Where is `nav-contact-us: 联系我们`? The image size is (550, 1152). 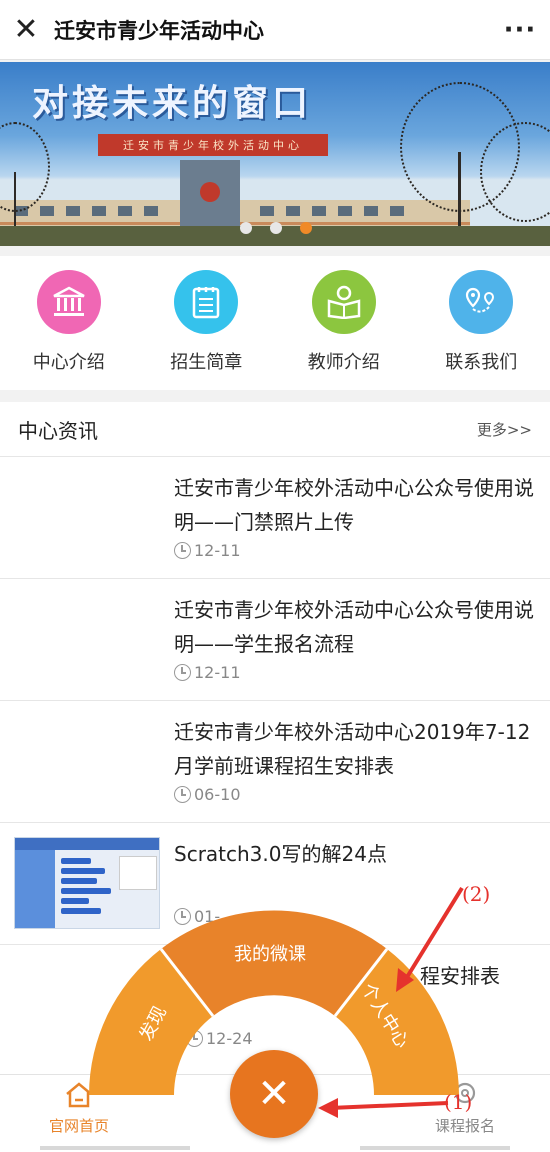
nav-contact-us: 联系我们 is located at coordinates (481, 322).